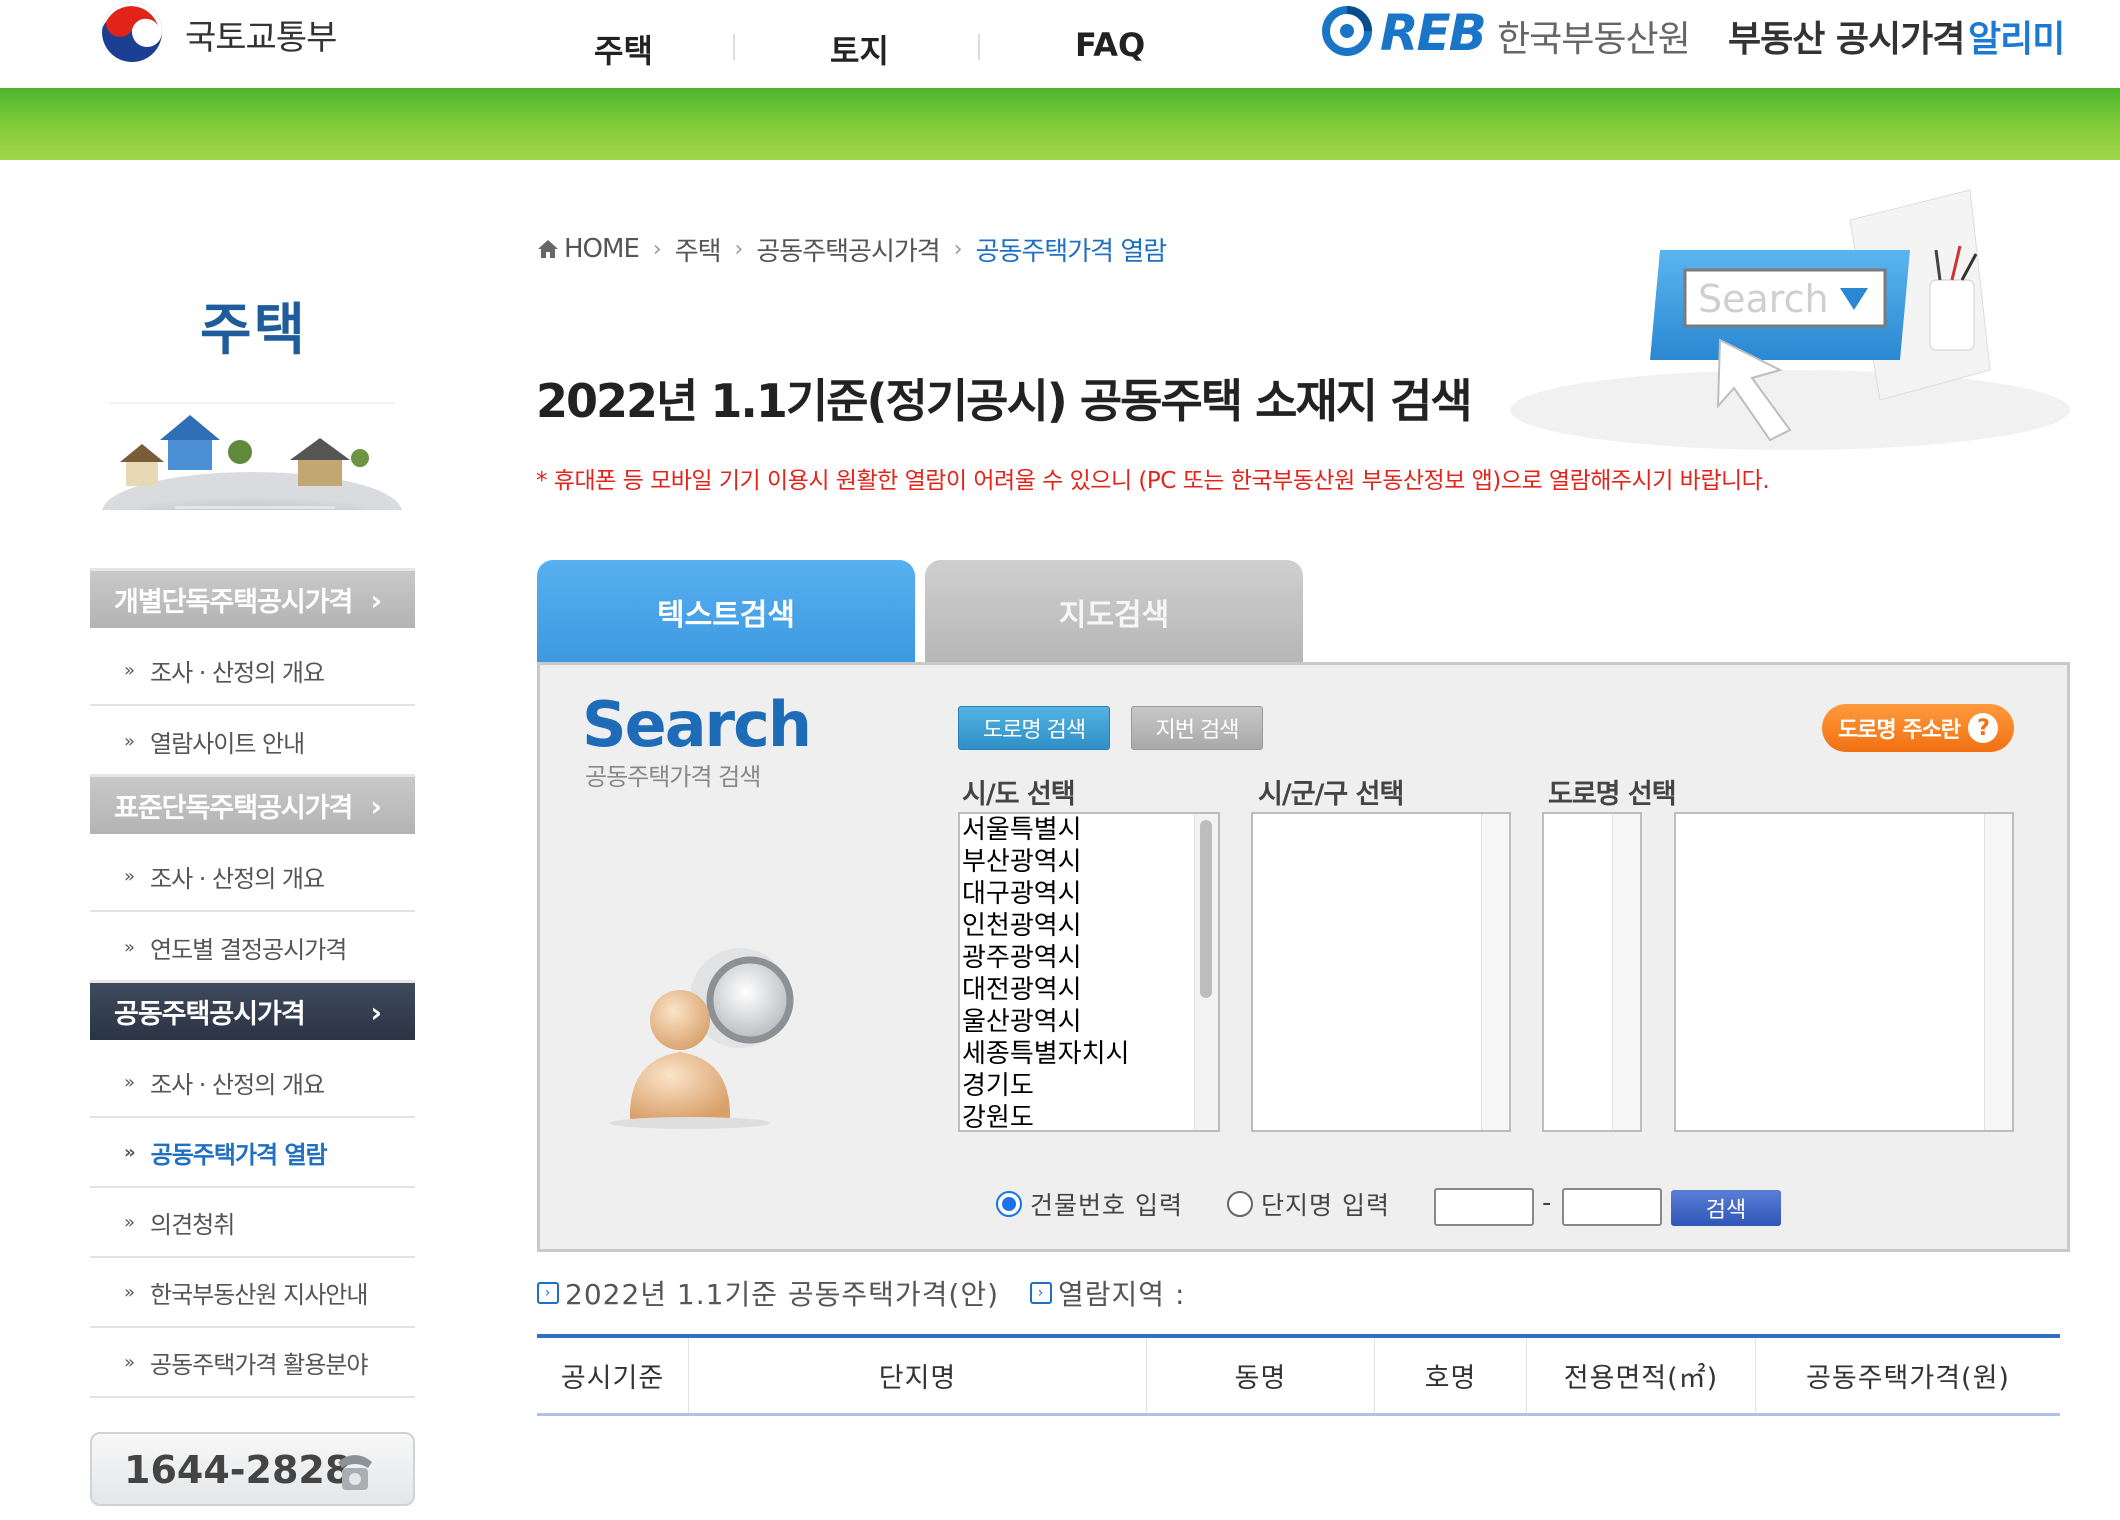 This screenshot has height=1520, width=2120. I want to click on sido-option: 인천광역시, so click(1089, 926).